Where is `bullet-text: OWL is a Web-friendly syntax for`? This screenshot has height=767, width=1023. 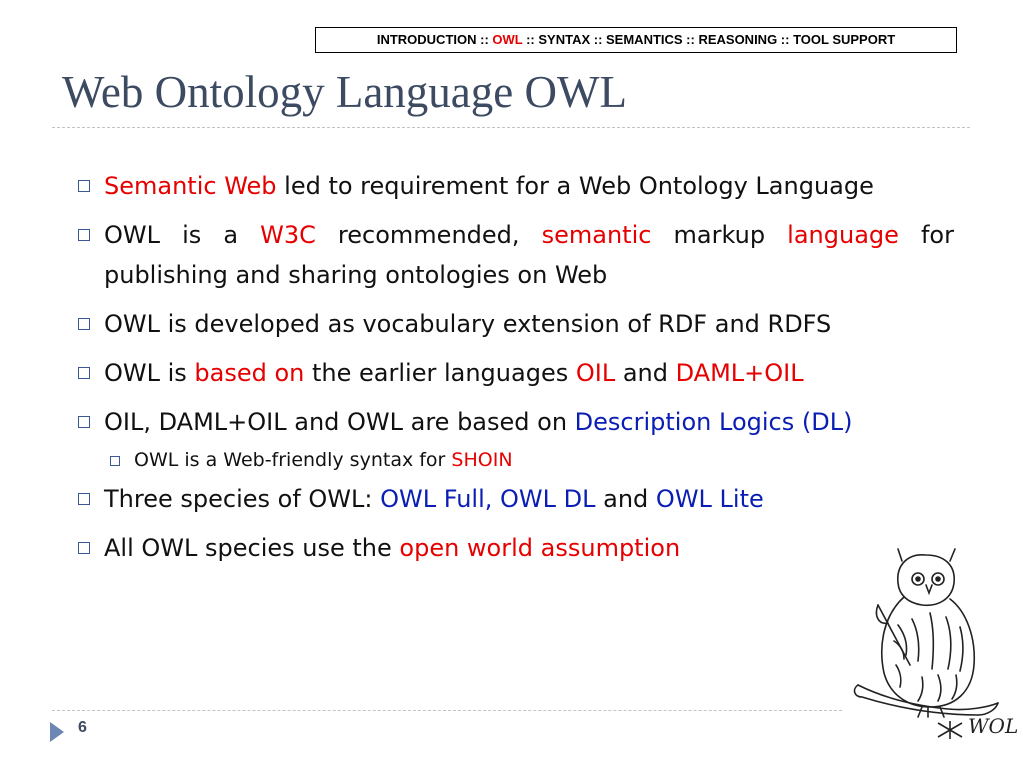
bullet-text: OWL is a Web-friendly syntax for is located at coordinates (293, 460).